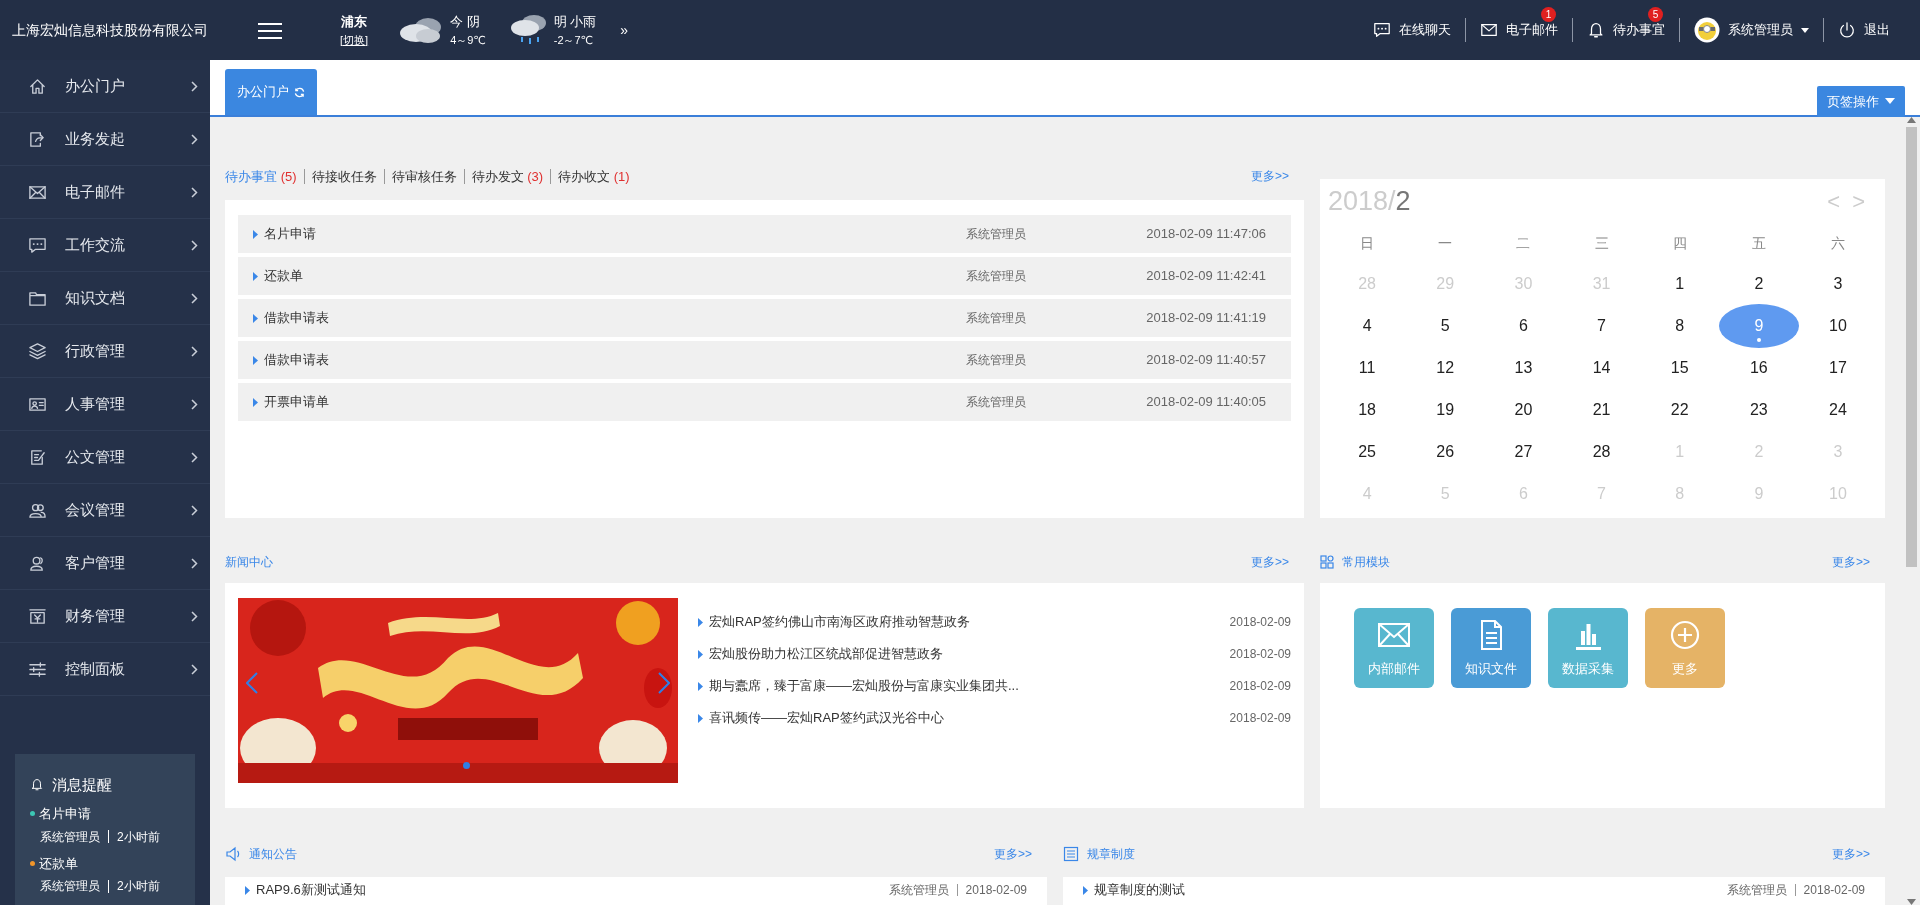  I want to click on calendar-day: 28, so click(1601, 452).